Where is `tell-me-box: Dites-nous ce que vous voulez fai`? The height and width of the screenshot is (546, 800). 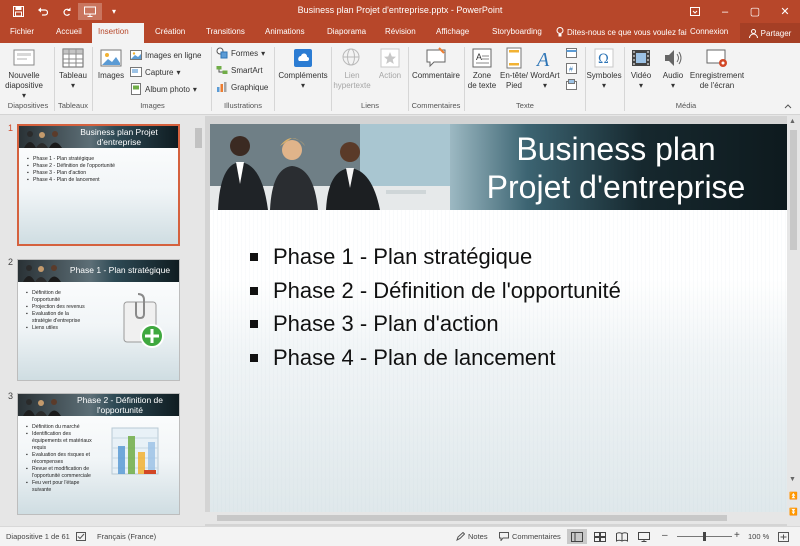
tell-me-box: Dites-nous ce que vous voulez fai is located at coordinates (621, 32).